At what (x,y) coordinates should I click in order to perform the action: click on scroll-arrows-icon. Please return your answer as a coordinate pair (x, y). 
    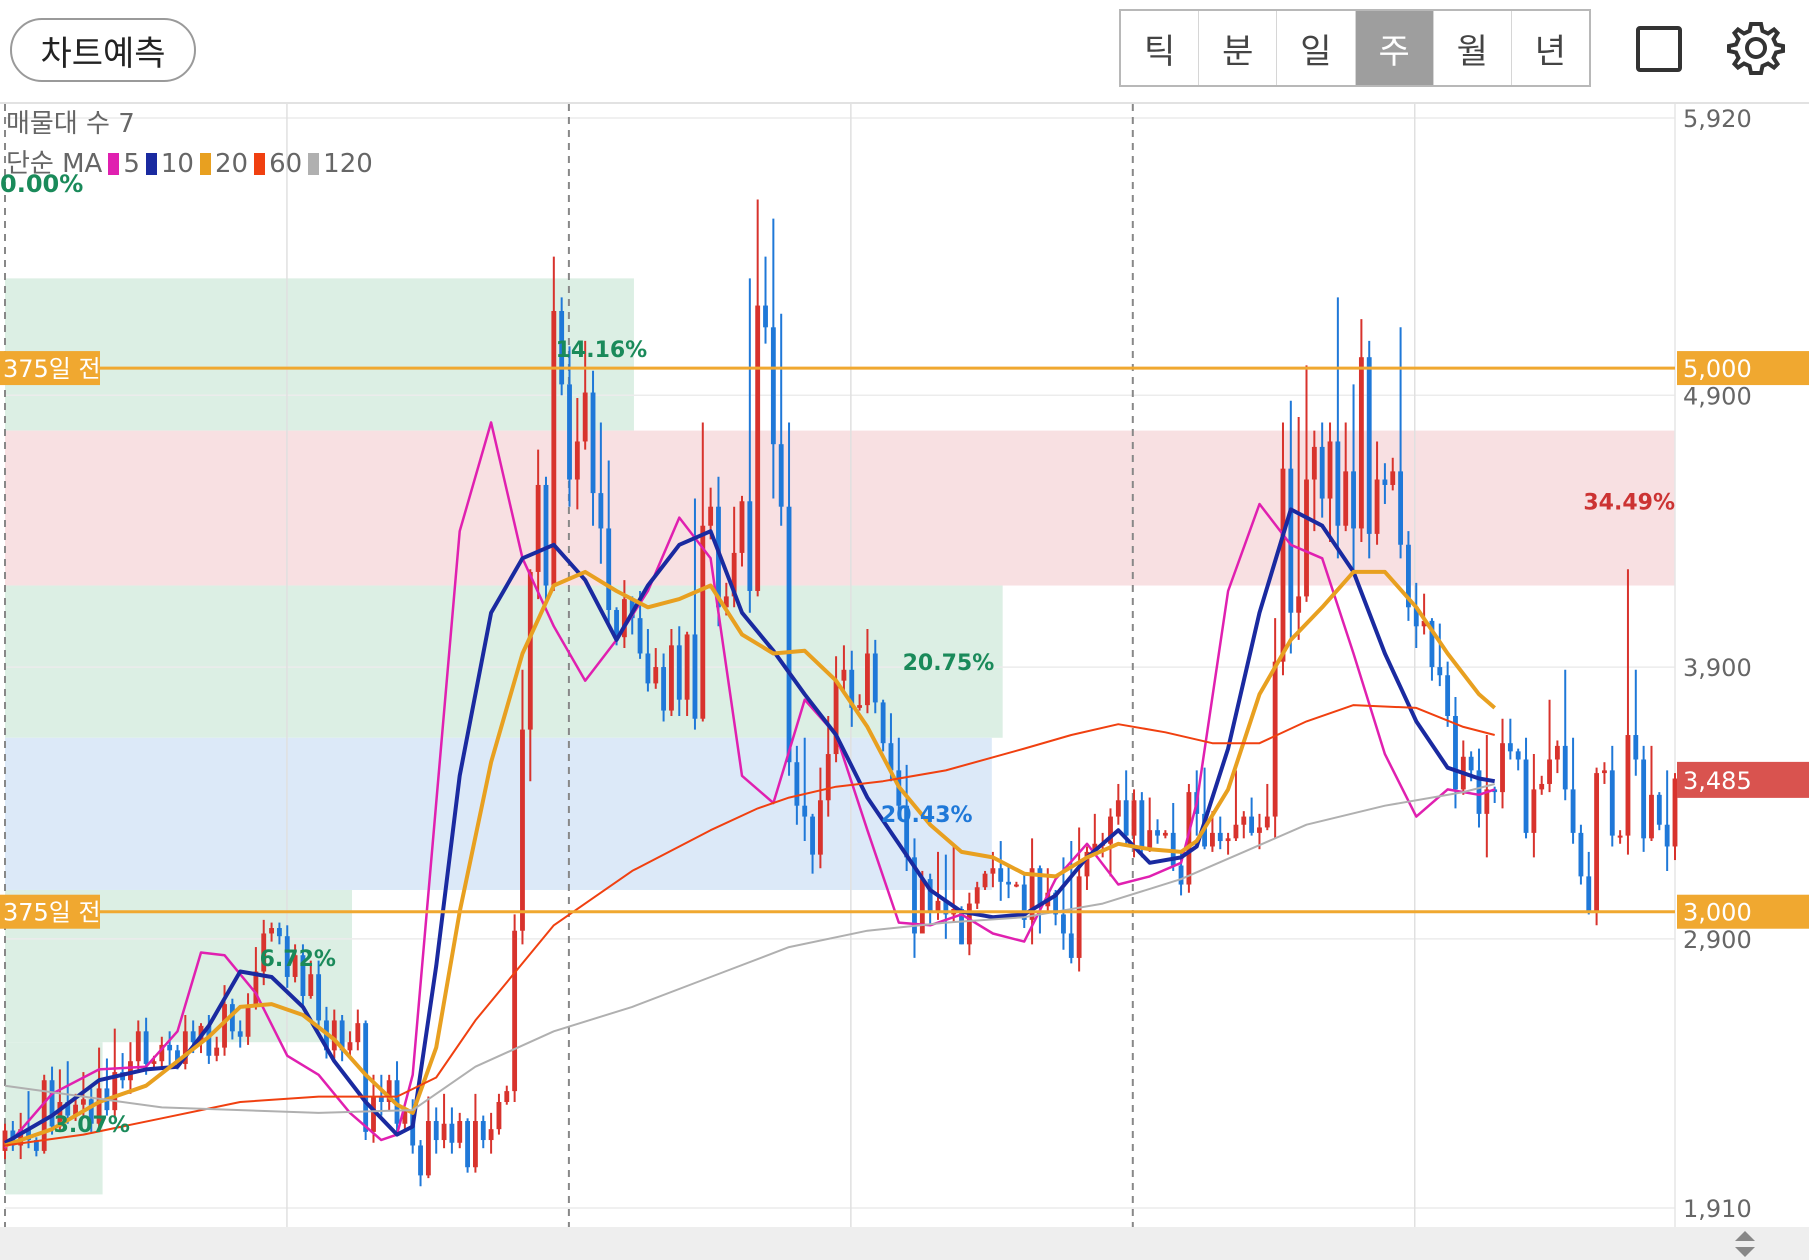
    Looking at the image, I should click on (1745, 1244).